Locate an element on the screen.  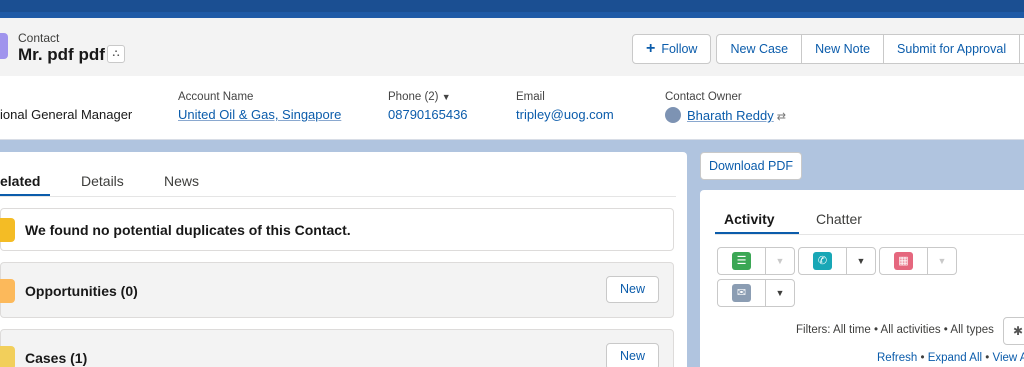
new-task-dropdown-icon: ▼ is located at coordinates (780, 261).